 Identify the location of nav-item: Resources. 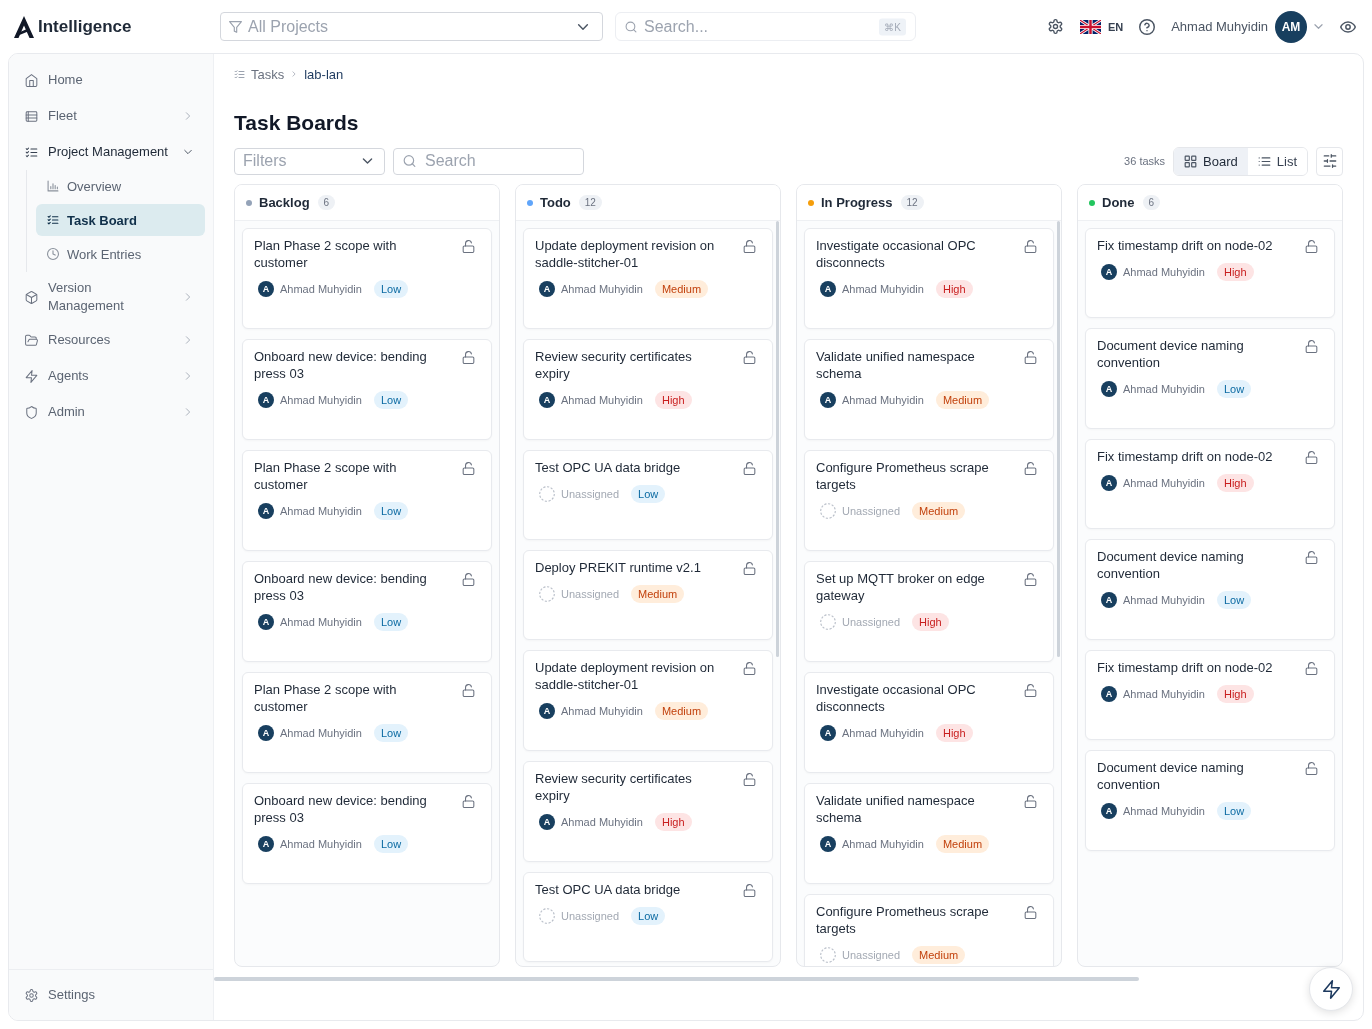
(111, 340).